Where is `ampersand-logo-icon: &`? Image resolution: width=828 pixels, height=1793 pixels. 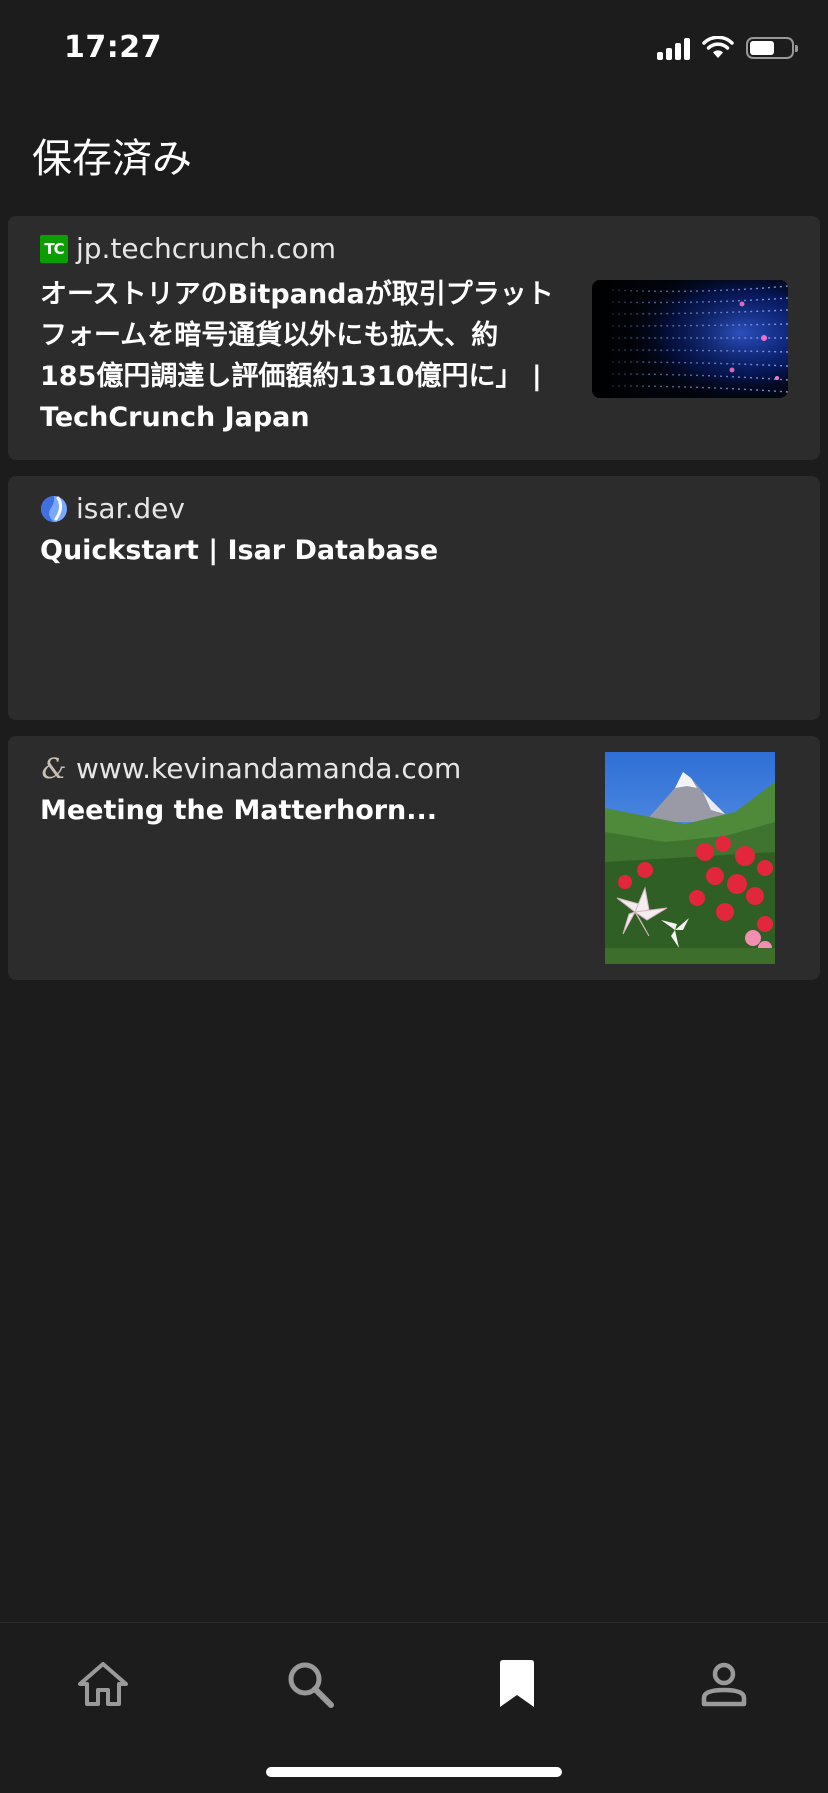 ampersand-logo-icon: & is located at coordinates (54, 768).